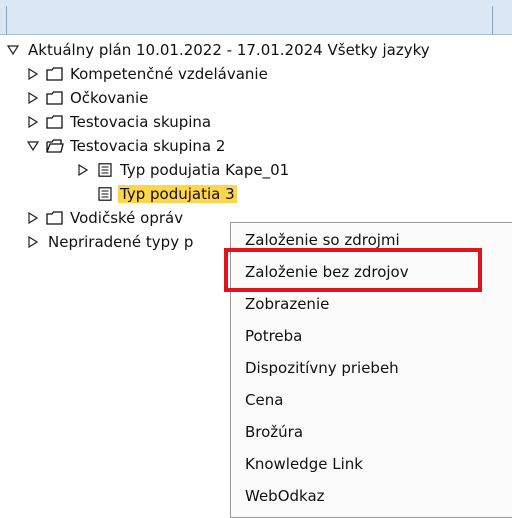 The image size is (512, 518). Describe the element at coordinates (371, 464) in the screenshot. I see `menu-item-knowledge-link: Knowledge Link` at that location.